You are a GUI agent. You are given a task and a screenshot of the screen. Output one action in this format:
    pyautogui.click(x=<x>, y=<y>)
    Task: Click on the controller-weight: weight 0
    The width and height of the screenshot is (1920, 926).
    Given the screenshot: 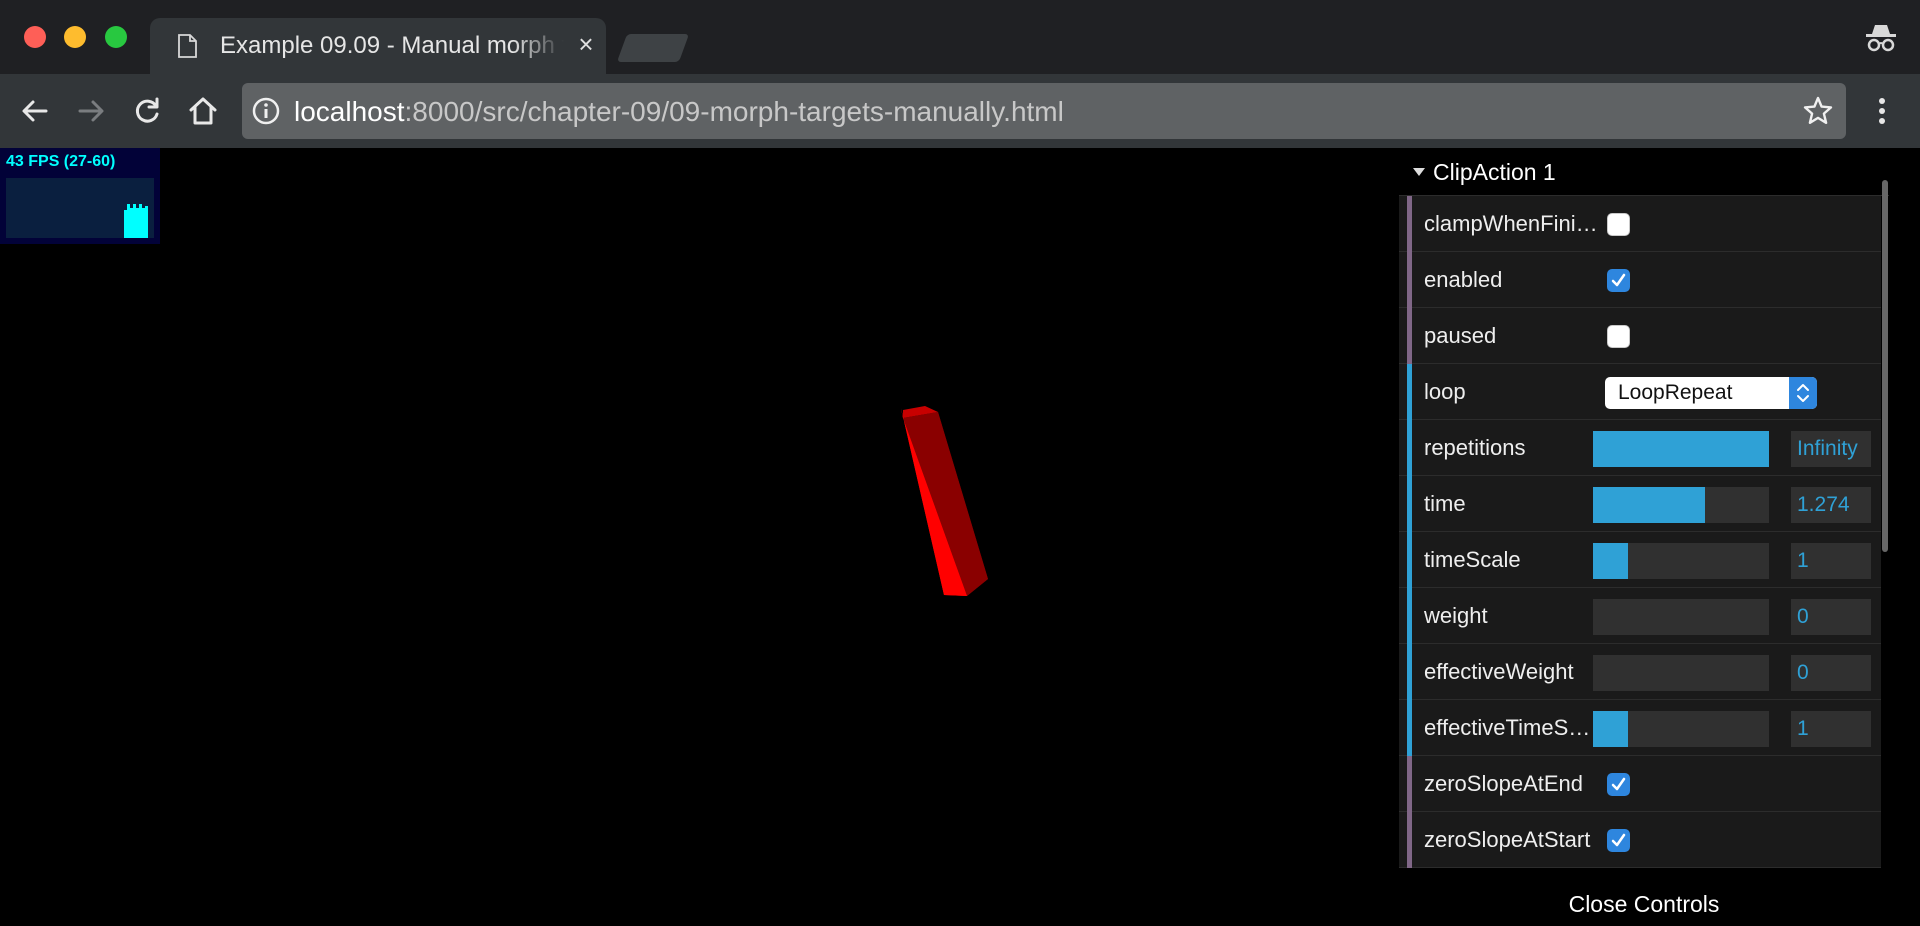 What is the action you would take?
    pyautogui.click(x=1640, y=616)
    